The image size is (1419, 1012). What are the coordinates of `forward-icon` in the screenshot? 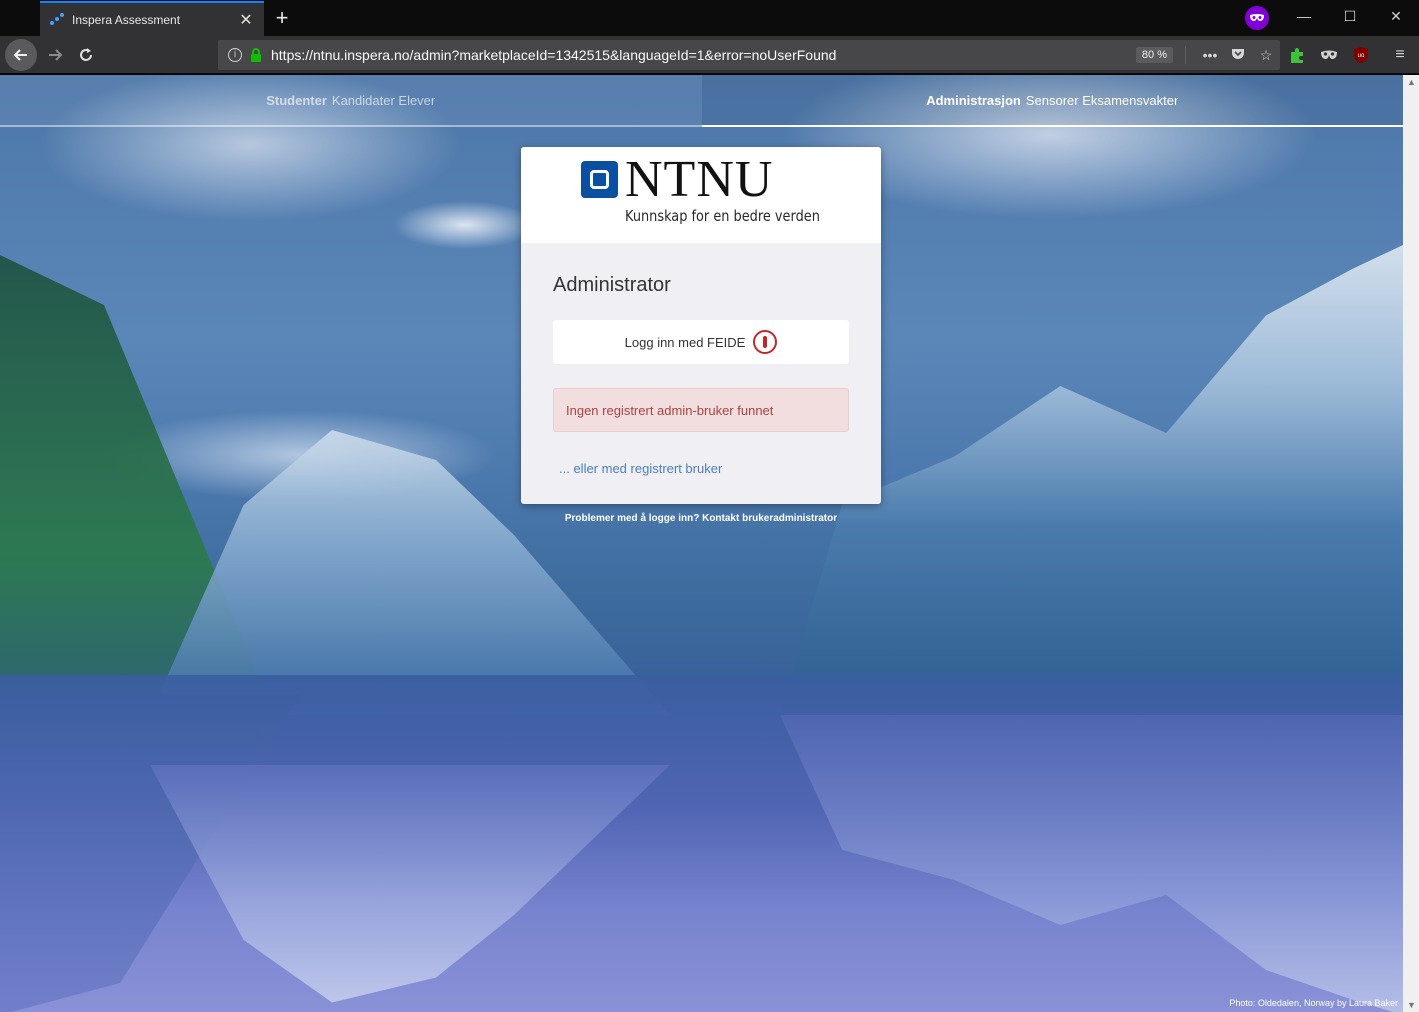 It's located at (55, 55).